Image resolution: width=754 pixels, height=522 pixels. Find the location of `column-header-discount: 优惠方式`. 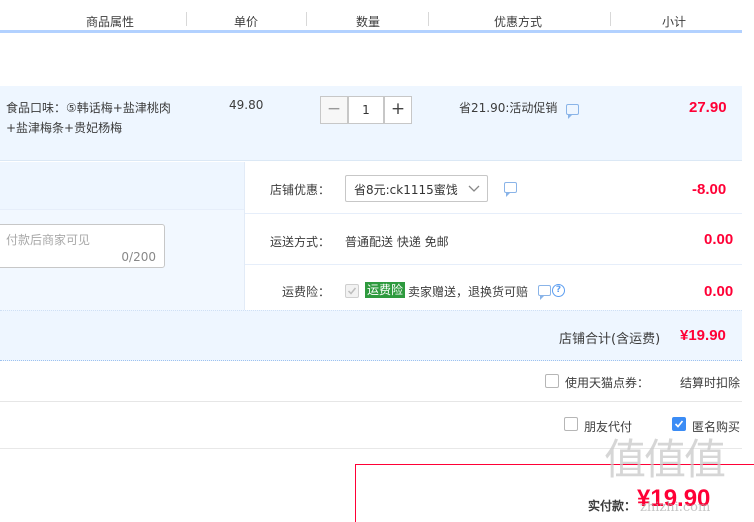

column-header-discount: 优惠方式 is located at coordinates (517, 22).